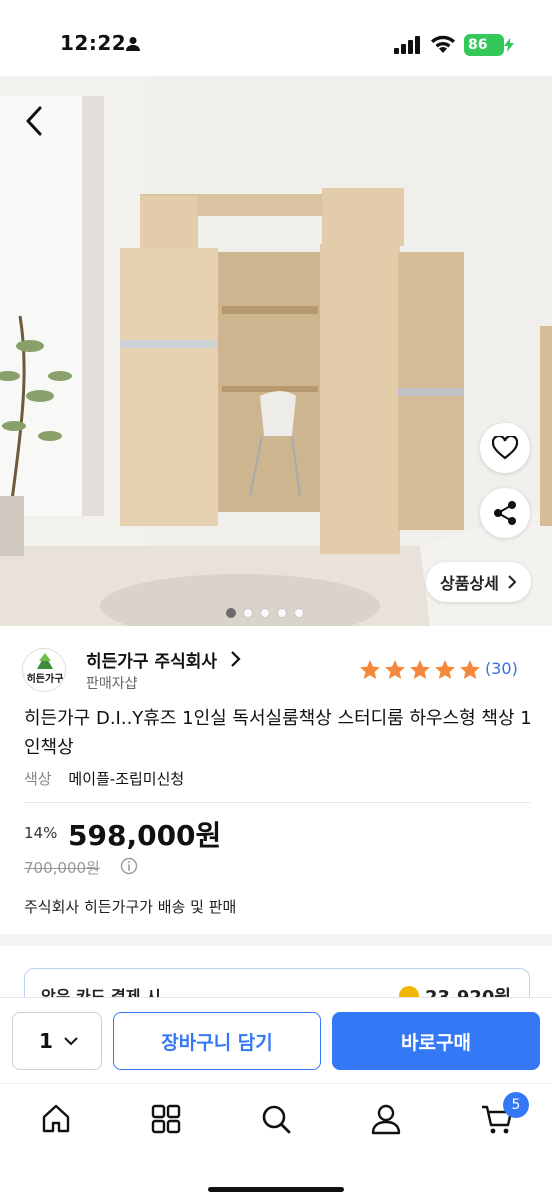 This screenshot has width=552, height=1200. I want to click on review-count-link: (30), so click(501, 668).